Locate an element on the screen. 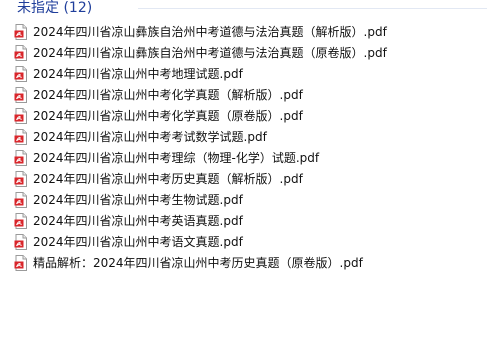 The image size is (487, 340). file-name: 2024年四川省凉山州中考生物试题.pdf is located at coordinates (138, 200).